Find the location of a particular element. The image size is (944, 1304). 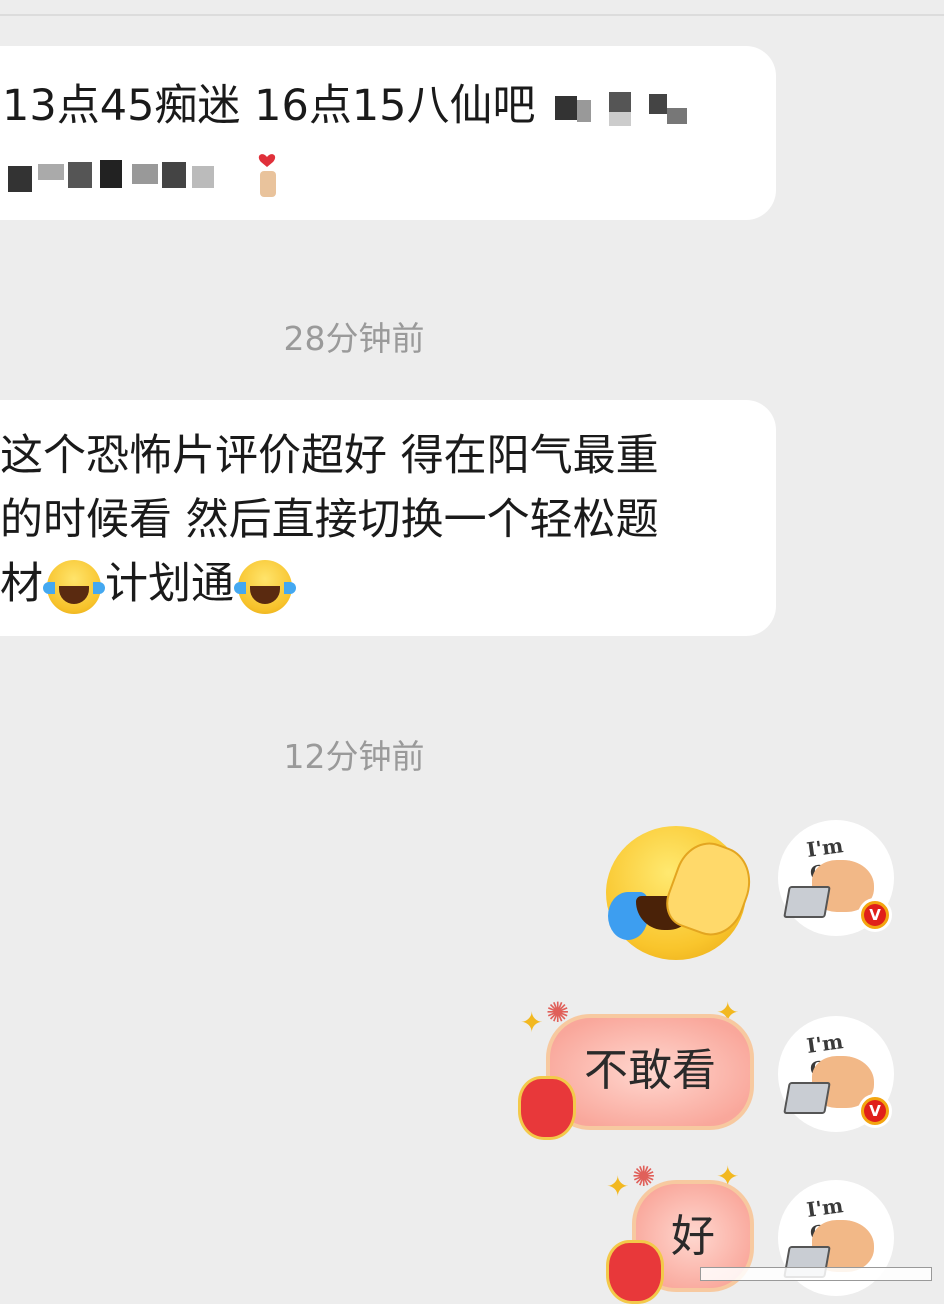

timestamp: 12分钟前 is located at coordinates (354, 756).